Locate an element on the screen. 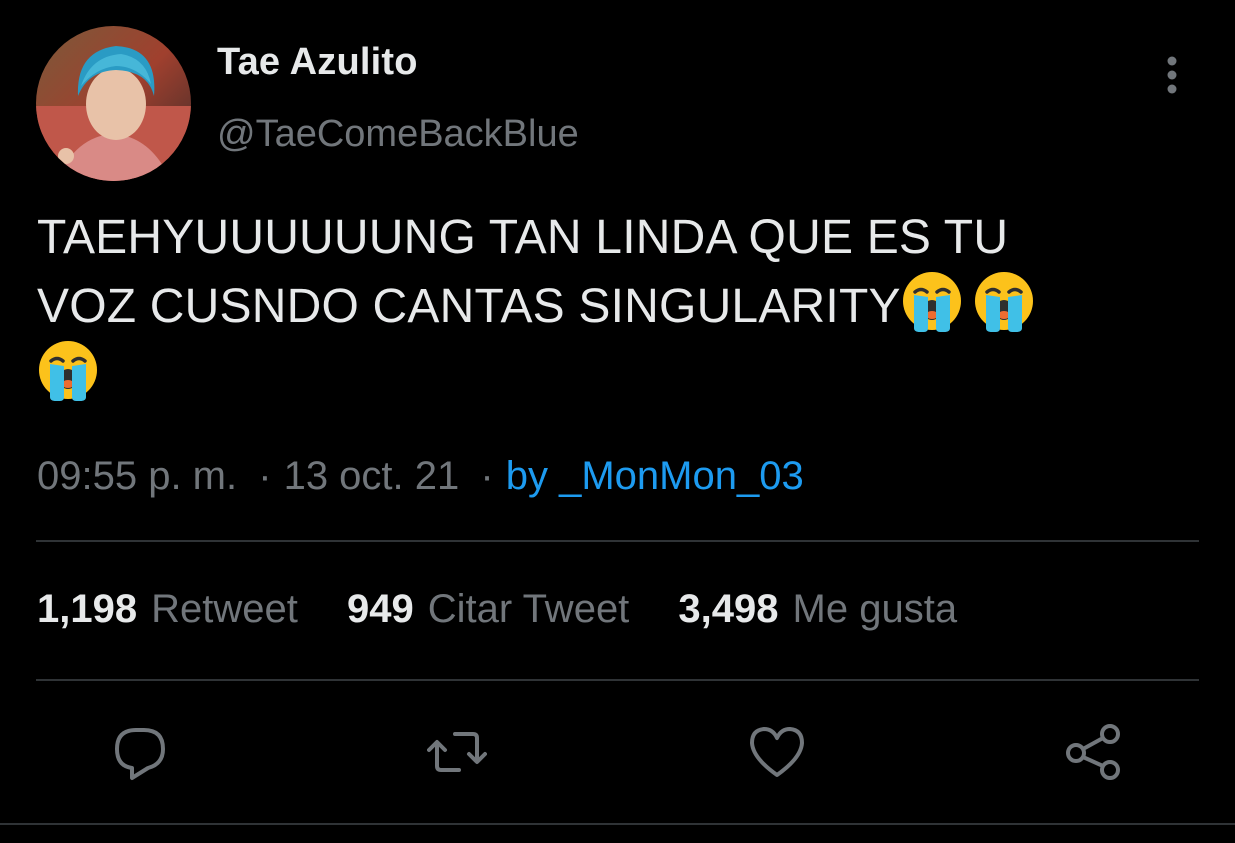 This screenshot has width=1235, height=843. more-options-button is located at coordinates (1172, 76).